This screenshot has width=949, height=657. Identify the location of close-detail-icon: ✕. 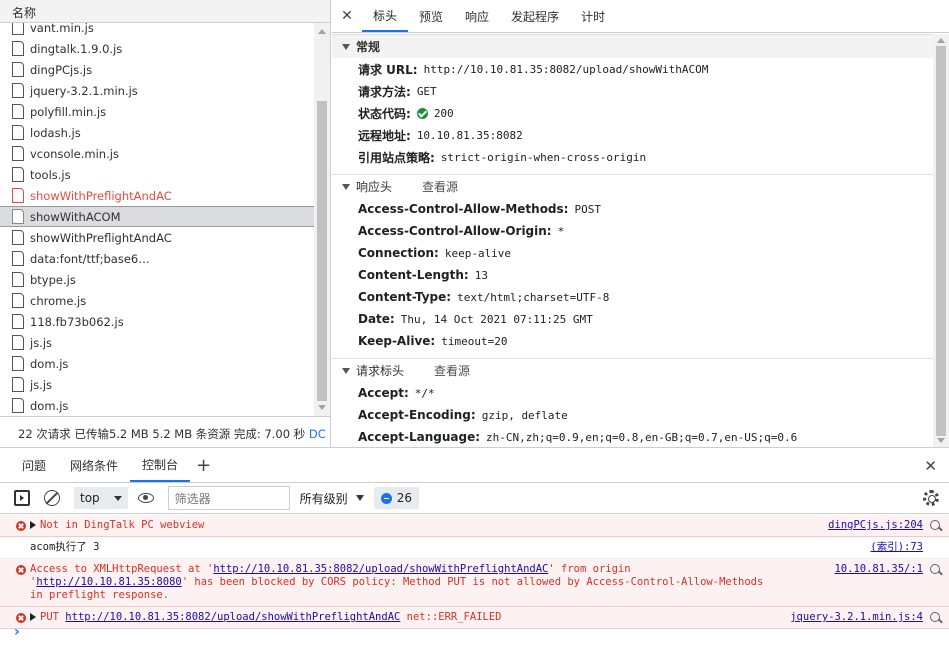
(347, 16).